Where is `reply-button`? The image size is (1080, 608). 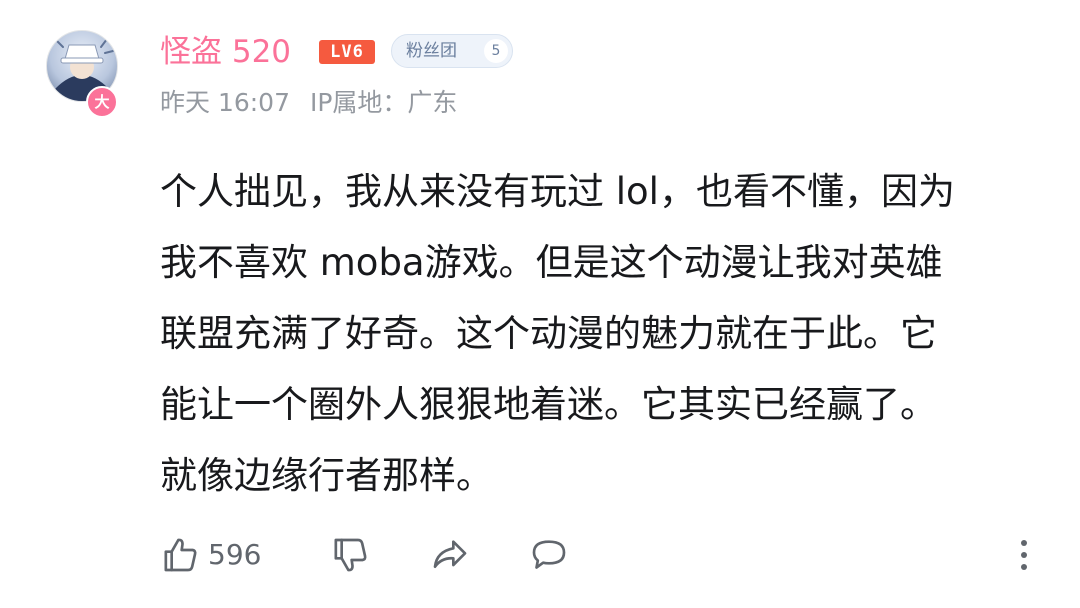 reply-button is located at coordinates (549, 555).